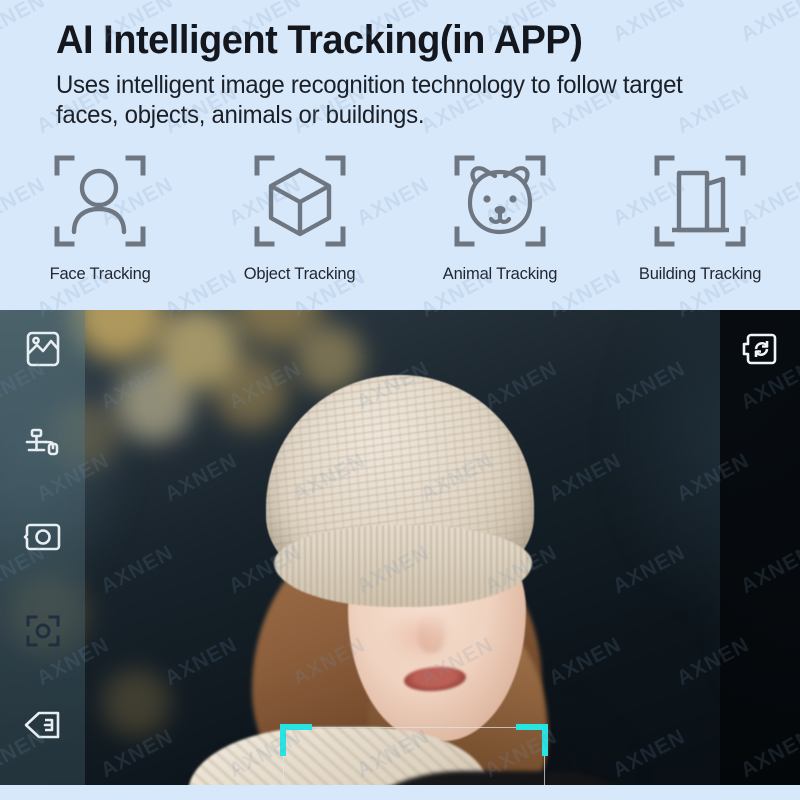  I want to click on tracking-frame-outline, so click(414, 756).